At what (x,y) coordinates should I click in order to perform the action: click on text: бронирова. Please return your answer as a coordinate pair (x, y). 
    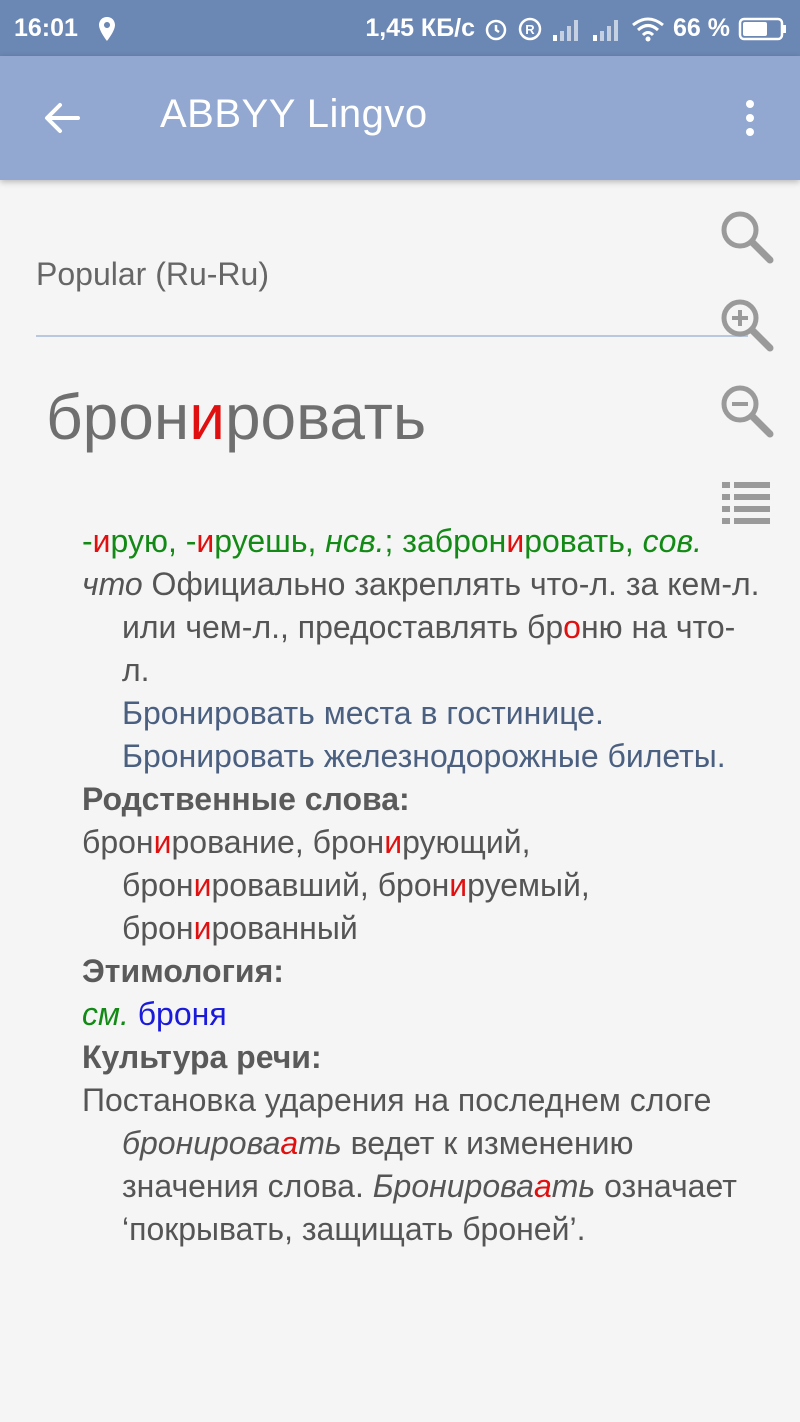
    Looking at the image, I should click on (201, 1143).